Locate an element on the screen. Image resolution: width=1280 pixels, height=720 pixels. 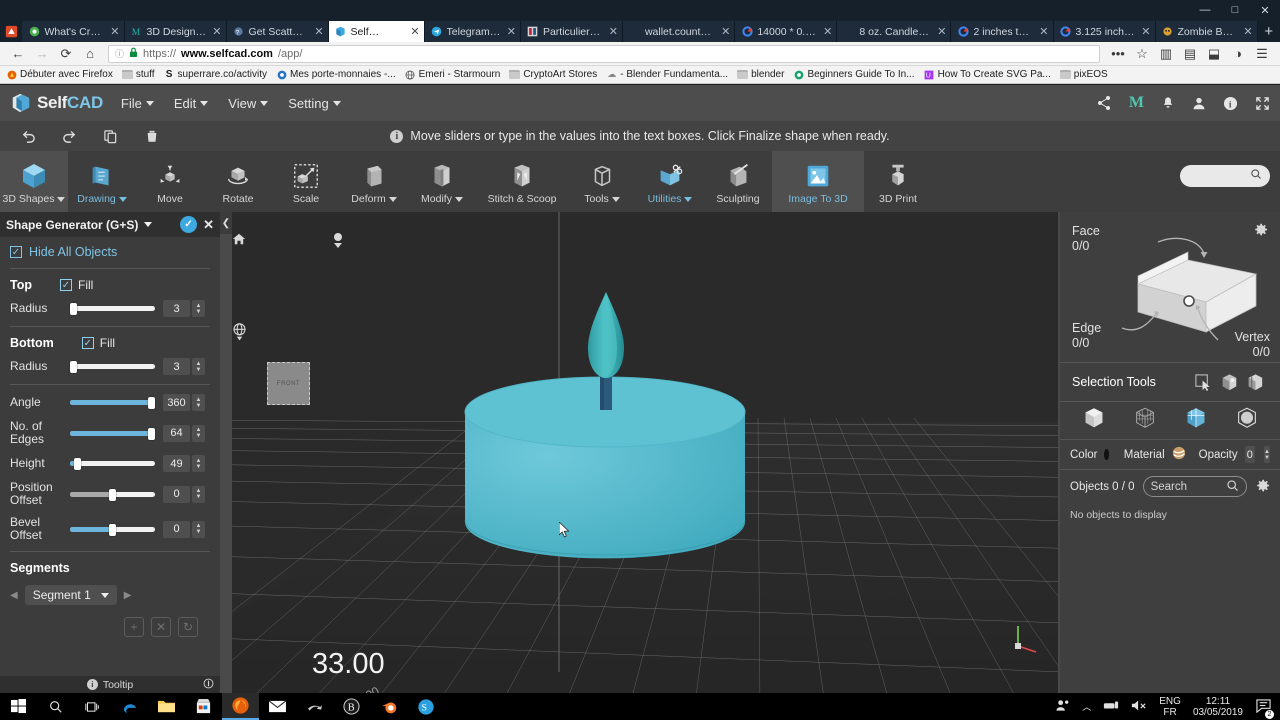
chevron-up-icon: ︿ is located at coordinates (1086, 706).